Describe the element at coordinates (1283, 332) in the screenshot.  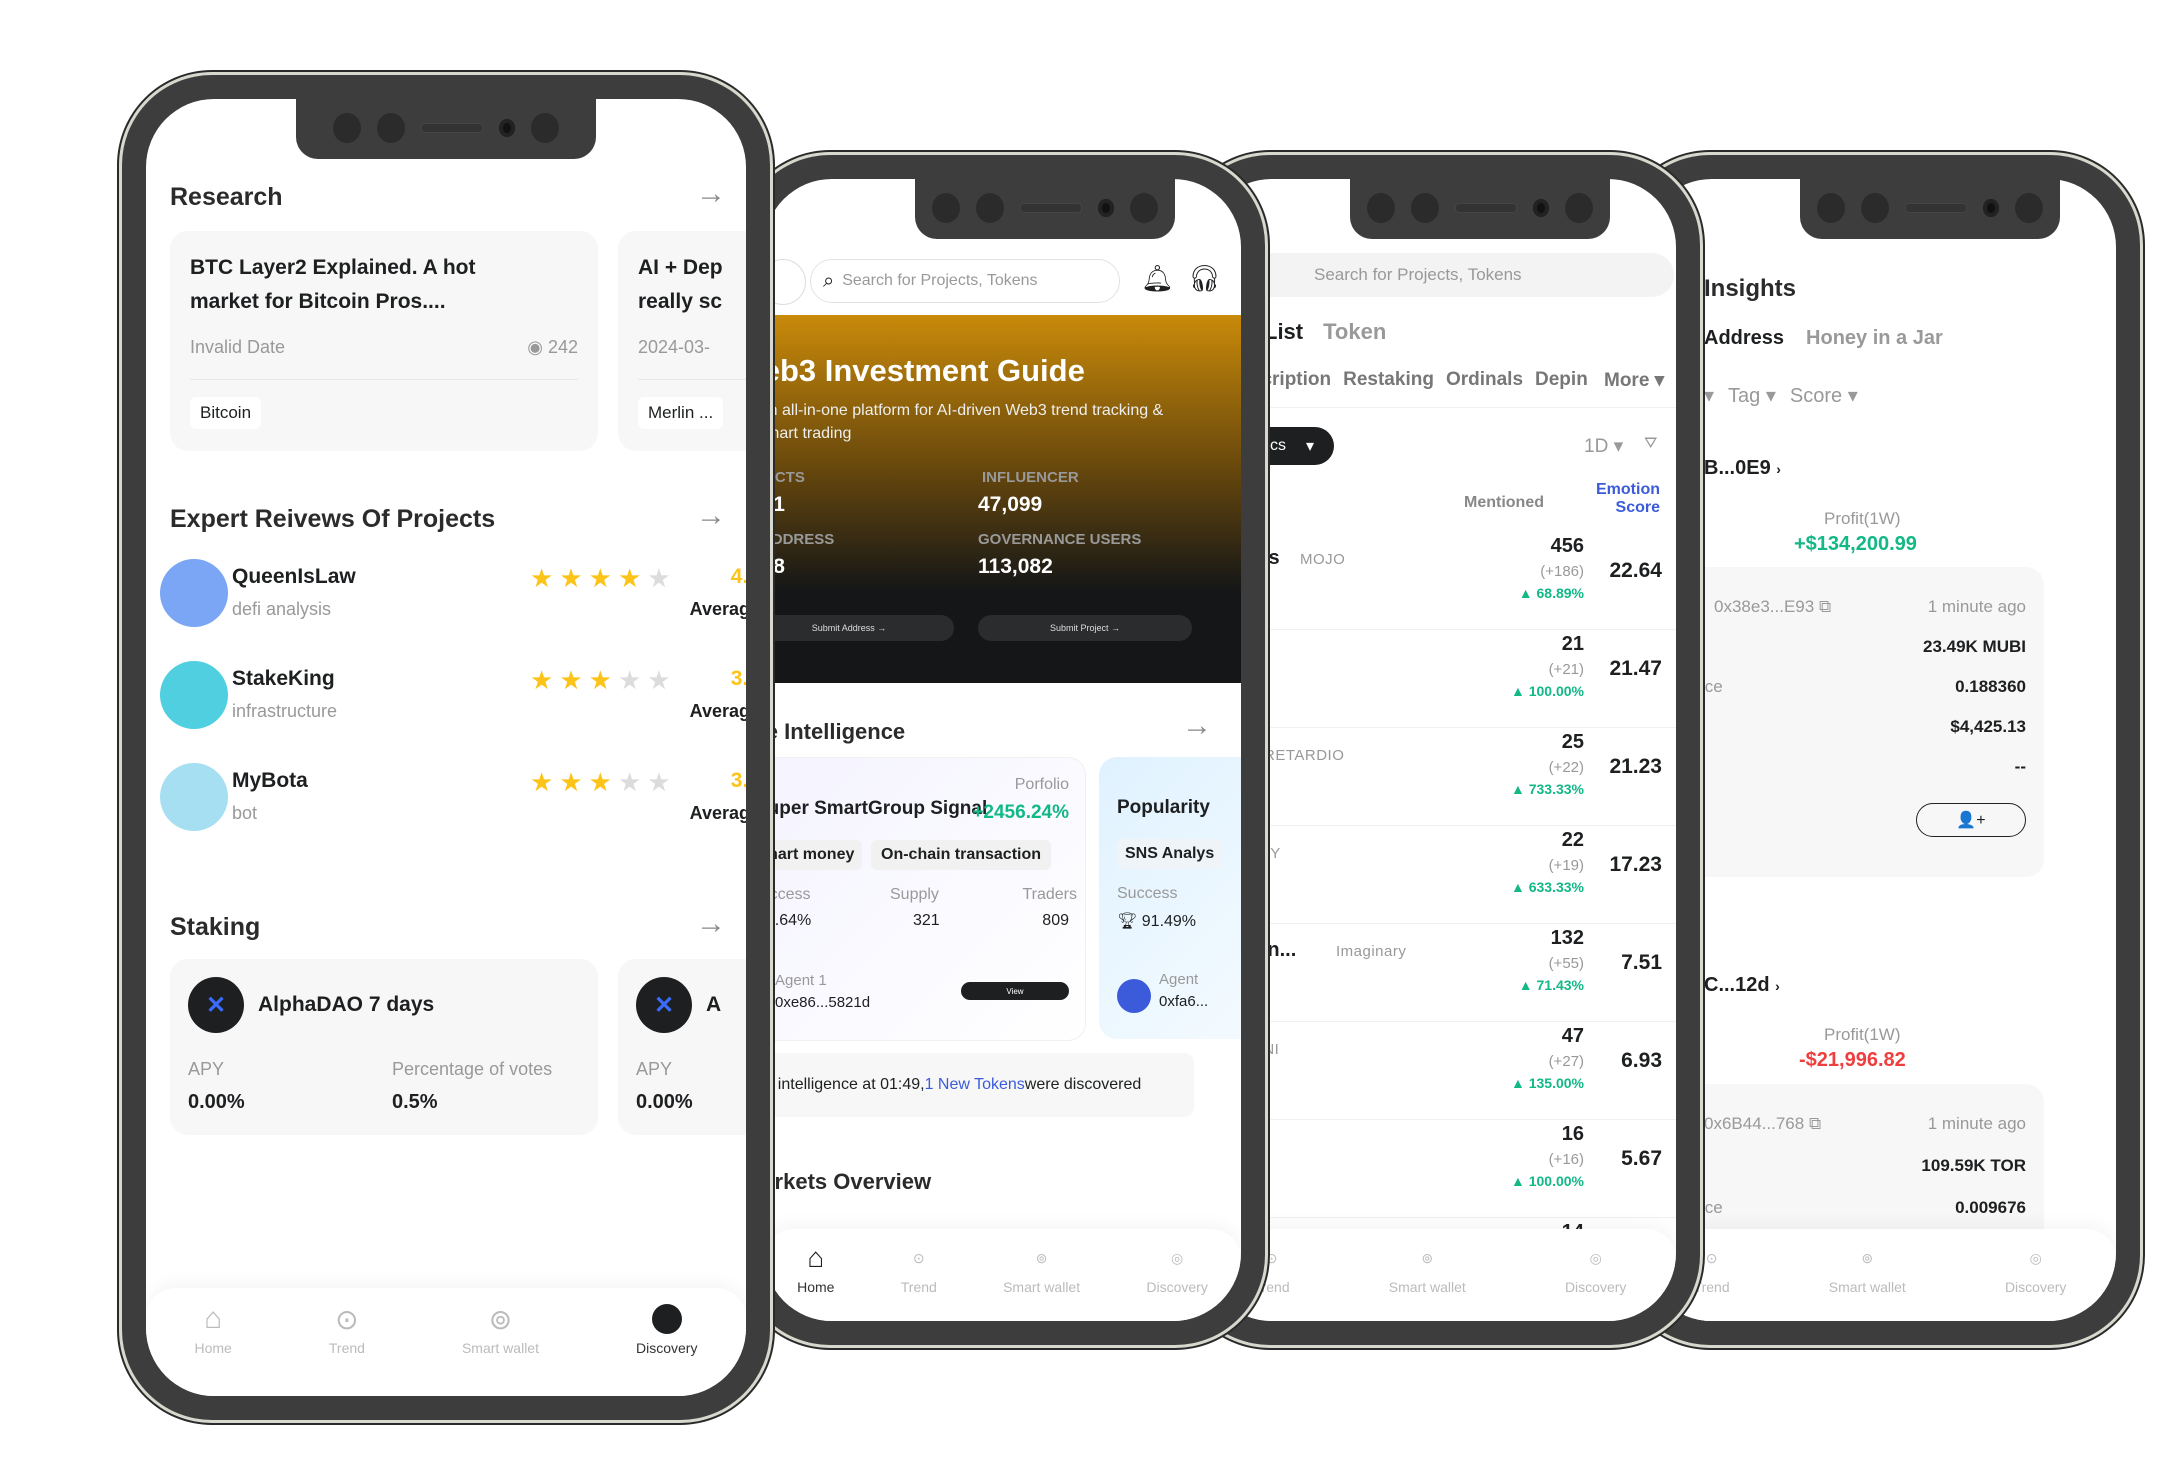
I see `tab-list: List` at that location.